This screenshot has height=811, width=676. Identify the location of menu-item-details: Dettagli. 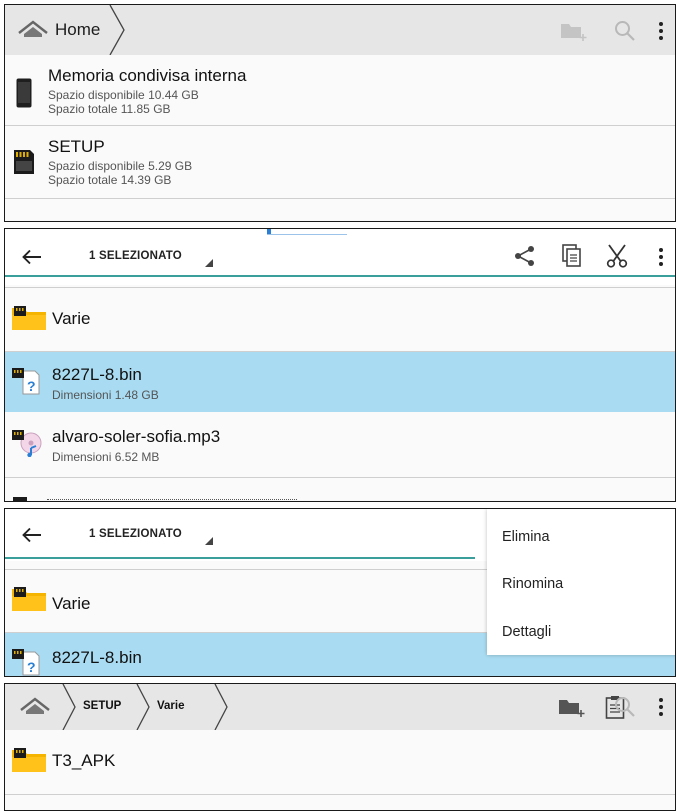
(526, 632).